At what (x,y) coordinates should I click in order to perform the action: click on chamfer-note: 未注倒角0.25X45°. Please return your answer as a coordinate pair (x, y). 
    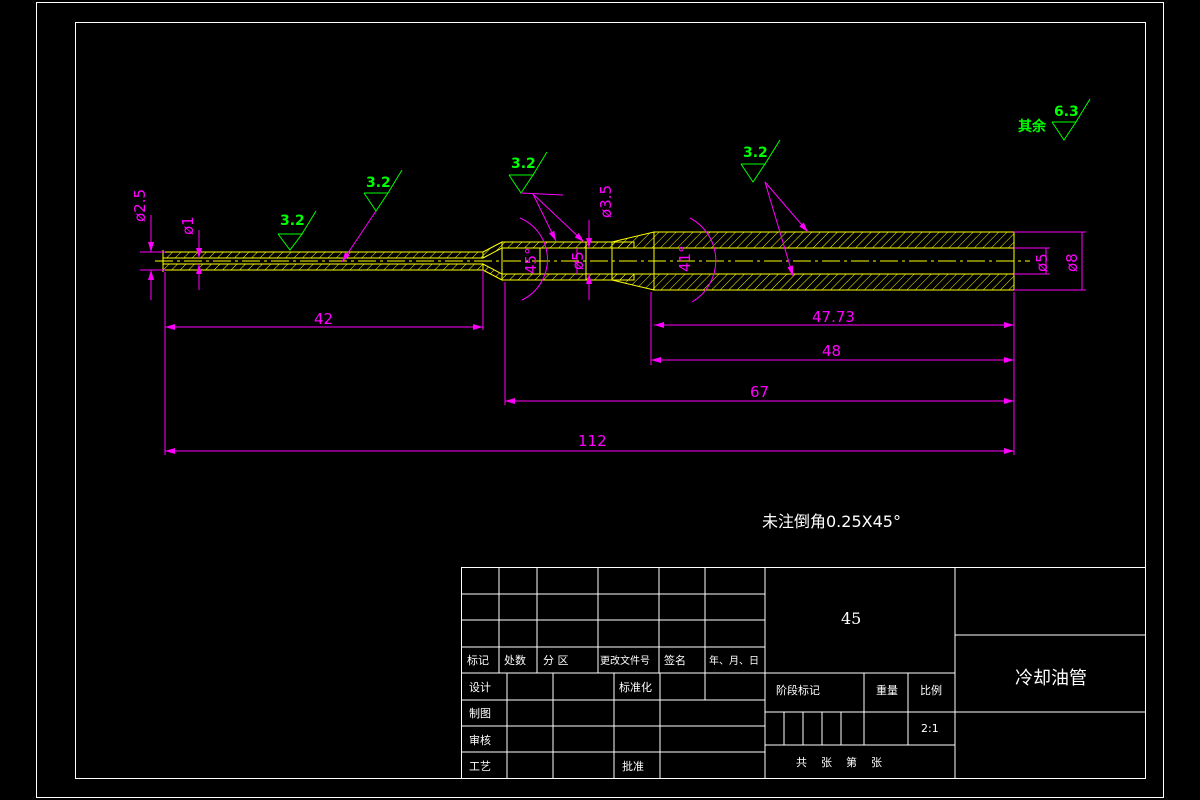
    Looking at the image, I should click on (831, 521).